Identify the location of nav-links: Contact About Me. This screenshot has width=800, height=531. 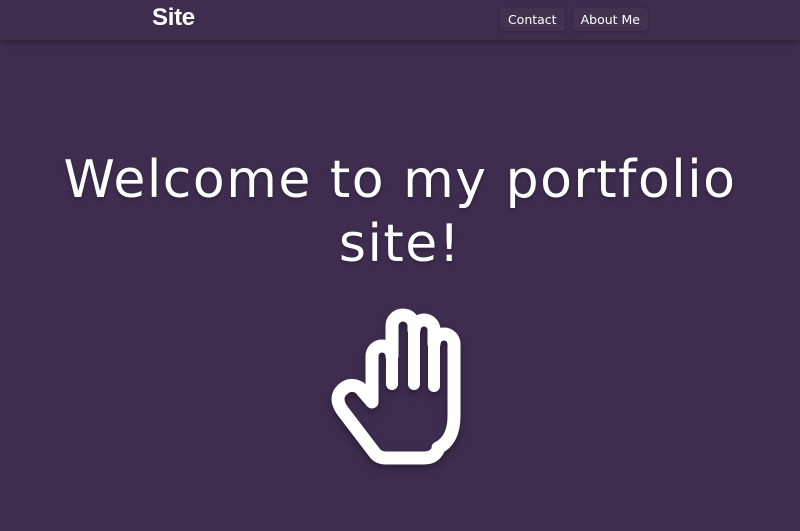
(573, 19).